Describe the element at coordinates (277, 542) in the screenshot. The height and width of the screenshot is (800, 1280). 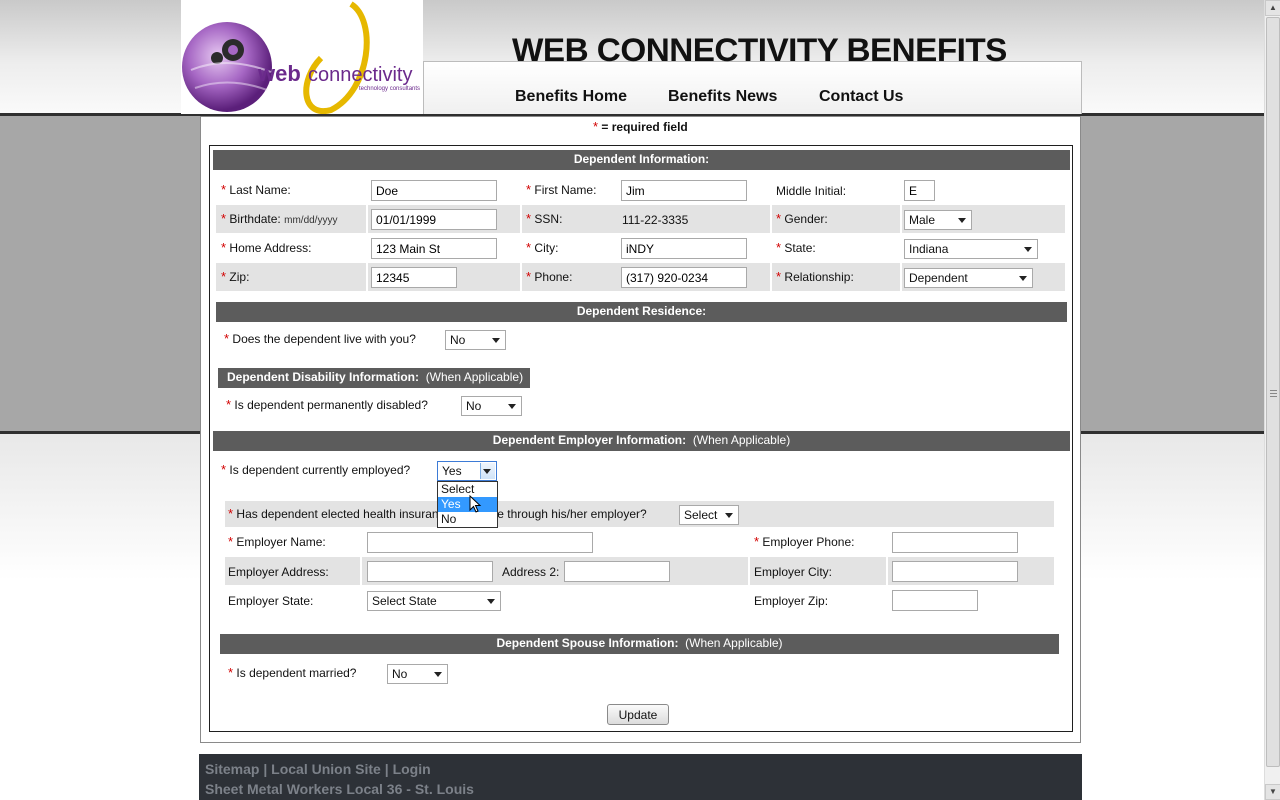
I see `employer-name-label: * Employer Name:` at that location.